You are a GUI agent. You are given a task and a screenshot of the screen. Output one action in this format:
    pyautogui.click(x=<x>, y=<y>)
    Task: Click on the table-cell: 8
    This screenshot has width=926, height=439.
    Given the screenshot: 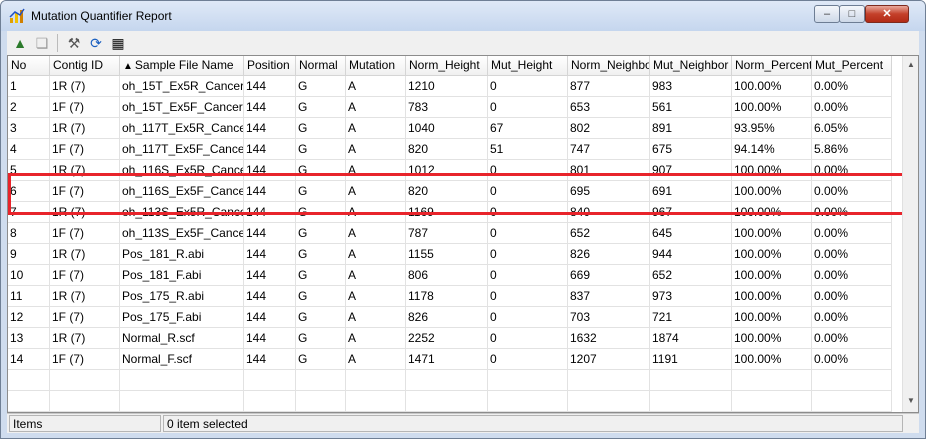 What is the action you would take?
    pyautogui.click(x=29, y=233)
    